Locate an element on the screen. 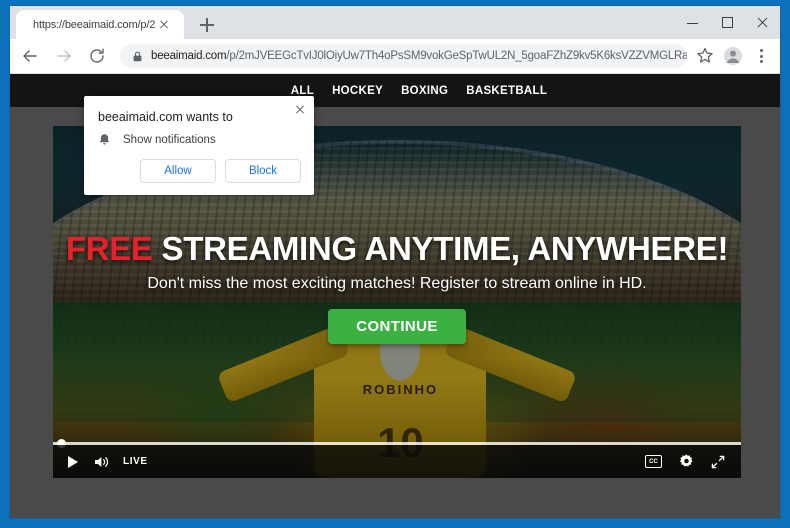 This screenshot has width=790, height=528. profile-avatar-icon is located at coordinates (733, 56).